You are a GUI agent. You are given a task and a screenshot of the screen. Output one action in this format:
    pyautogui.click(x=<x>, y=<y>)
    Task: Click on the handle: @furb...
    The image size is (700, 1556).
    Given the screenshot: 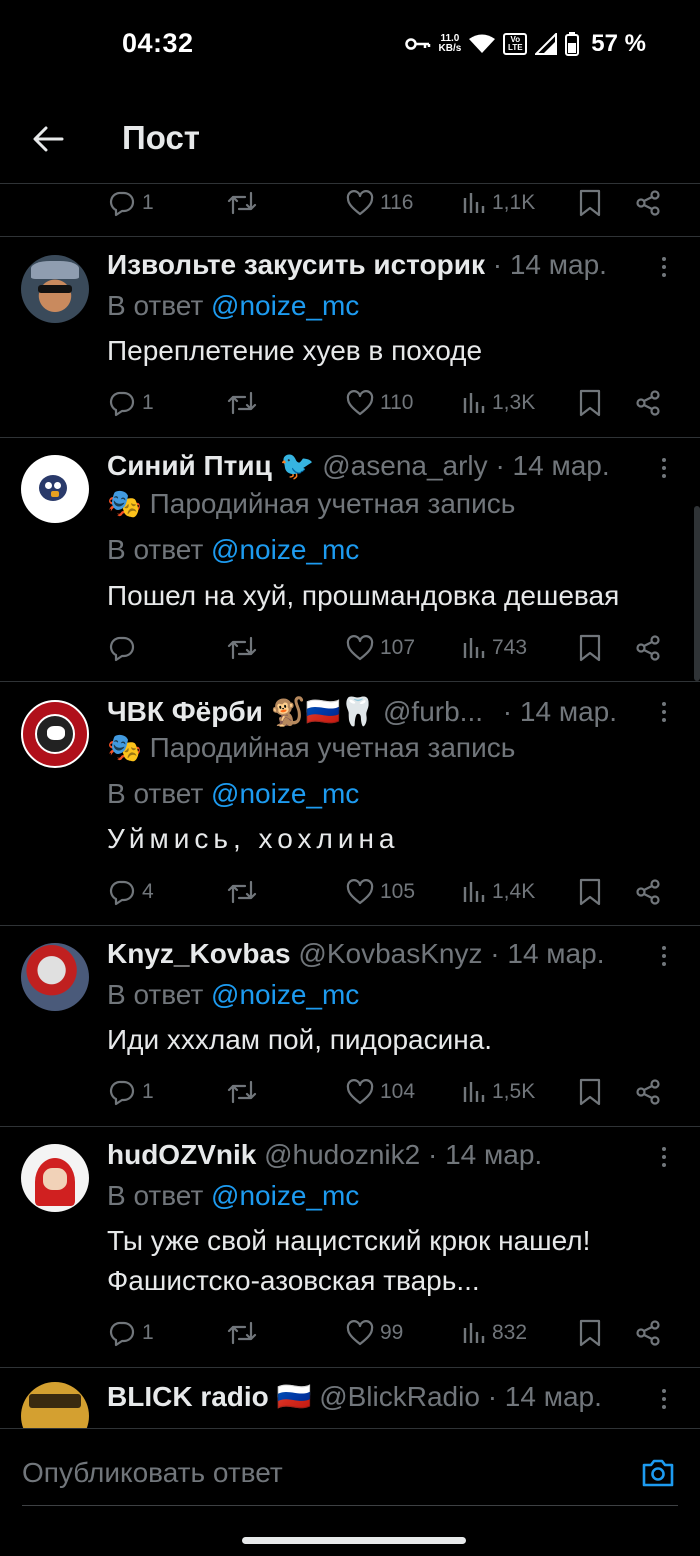 What is the action you would take?
    pyautogui.click(x=433, y=711)
    